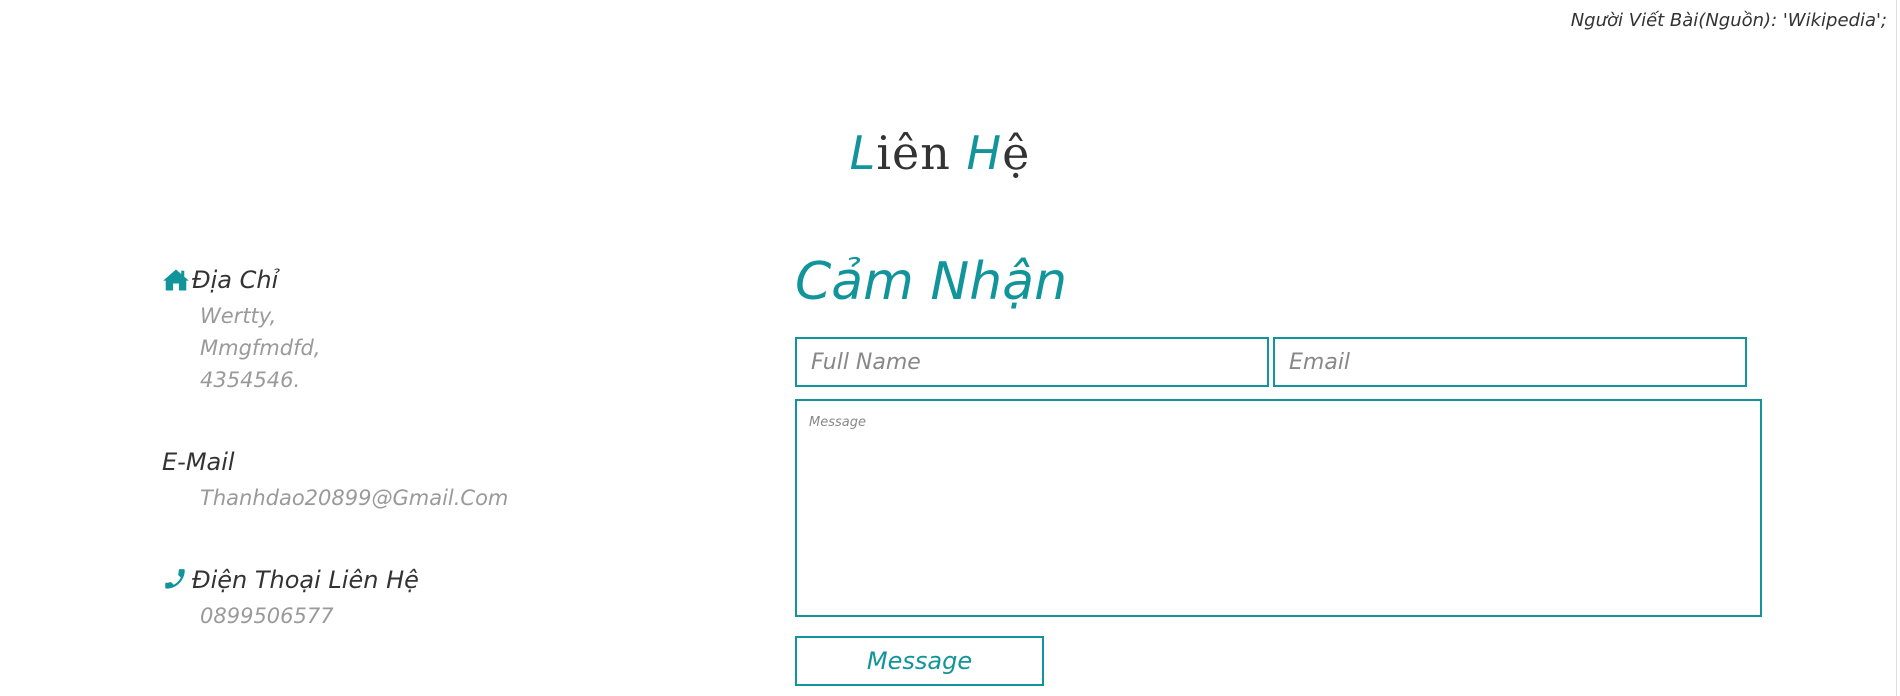 The width and height of the screenshot is (1900, 696). Describe the element at coordinates (238, 316) in the screenshot. I see `address-line-1: Wertty,` at that location.